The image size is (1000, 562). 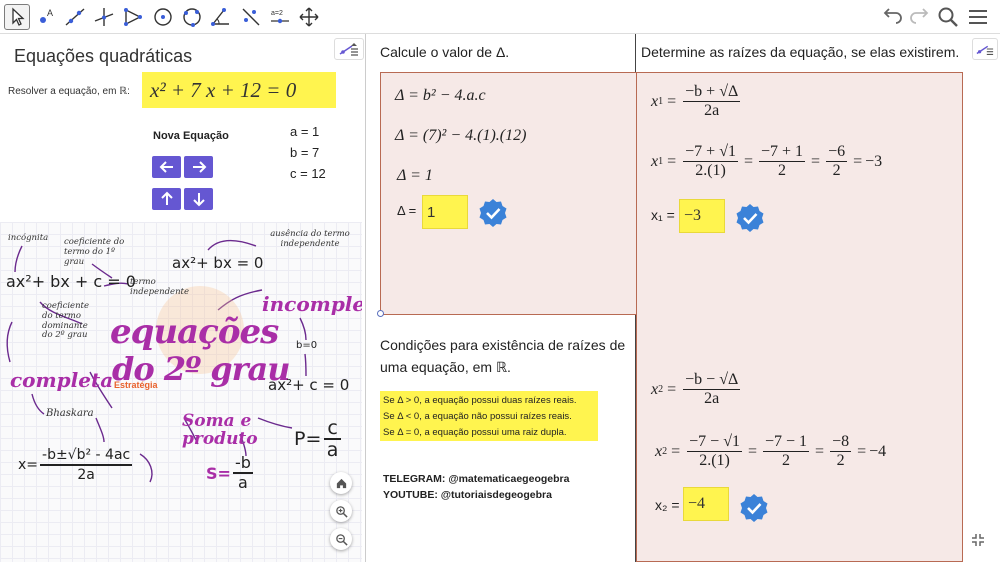 I want to click on coefficient-b: b = 7, so click(x=305, y=152).